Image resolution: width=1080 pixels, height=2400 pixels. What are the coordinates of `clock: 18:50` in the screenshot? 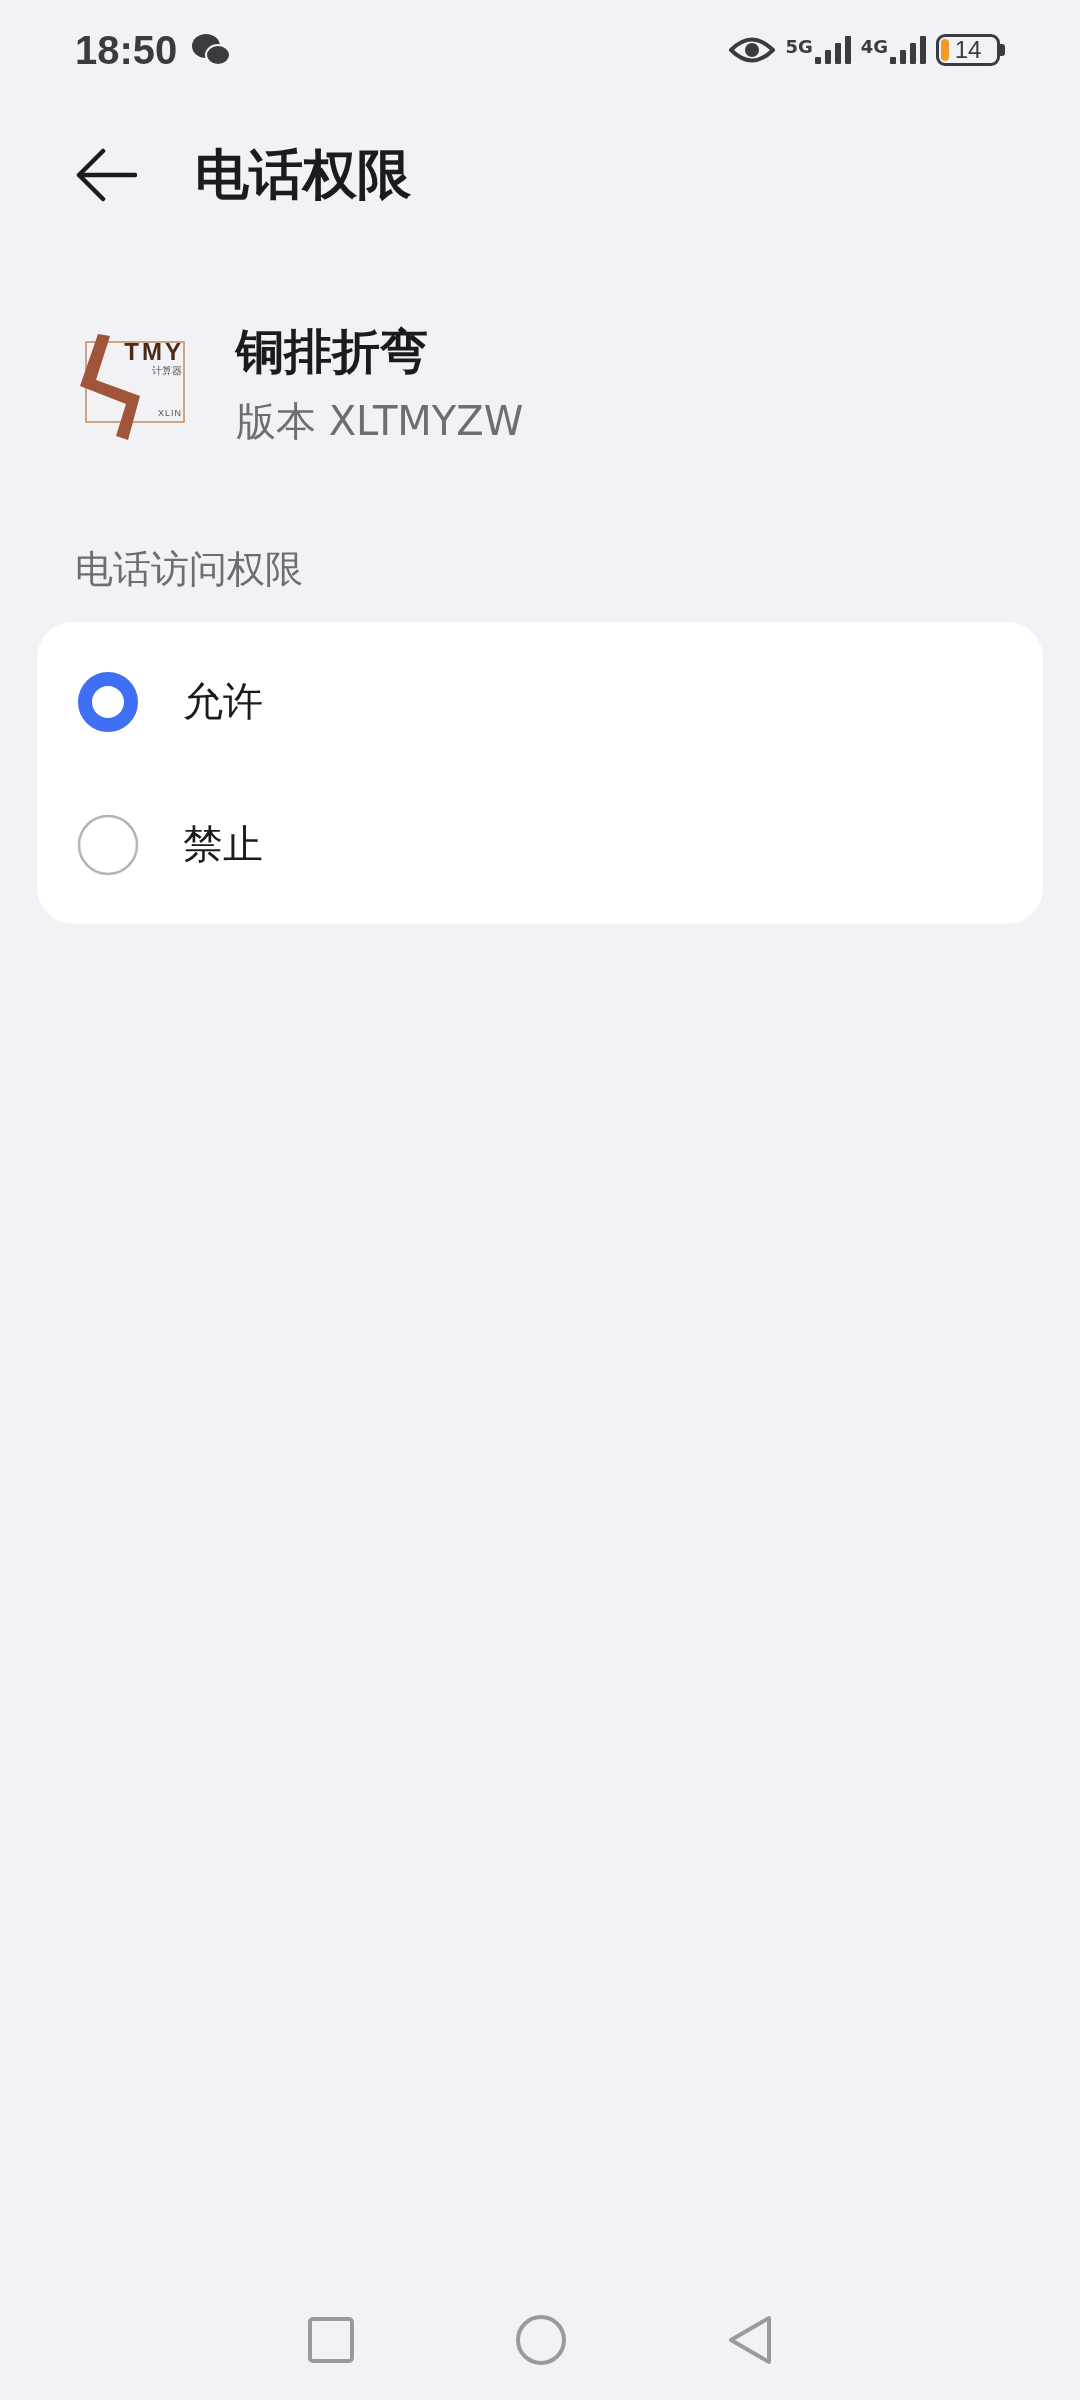 It's located at (126, 50).